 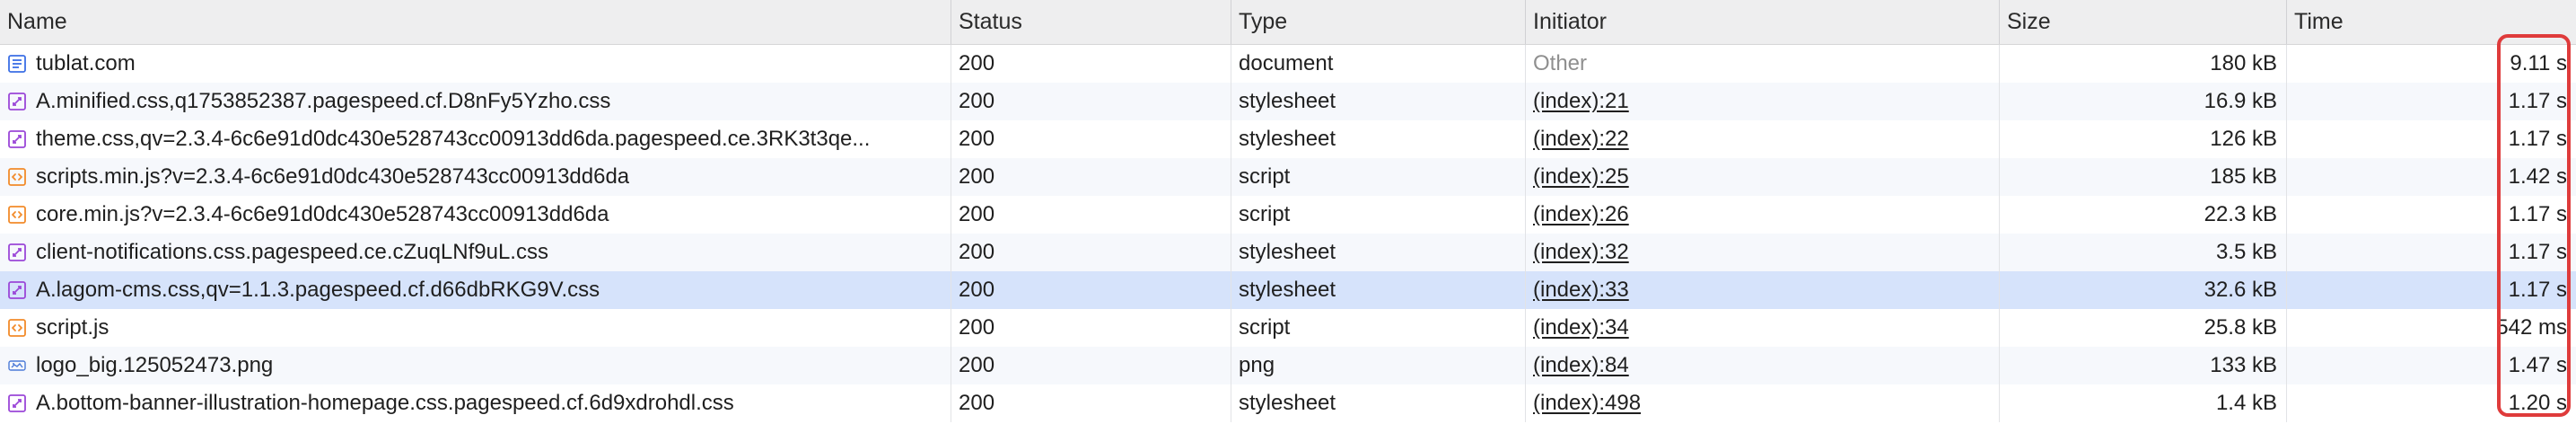 What do you see at coordinates (2531, 327) in the screenshot?
I see `time-cell: 542 ms` at bounding box center [2531, 327].